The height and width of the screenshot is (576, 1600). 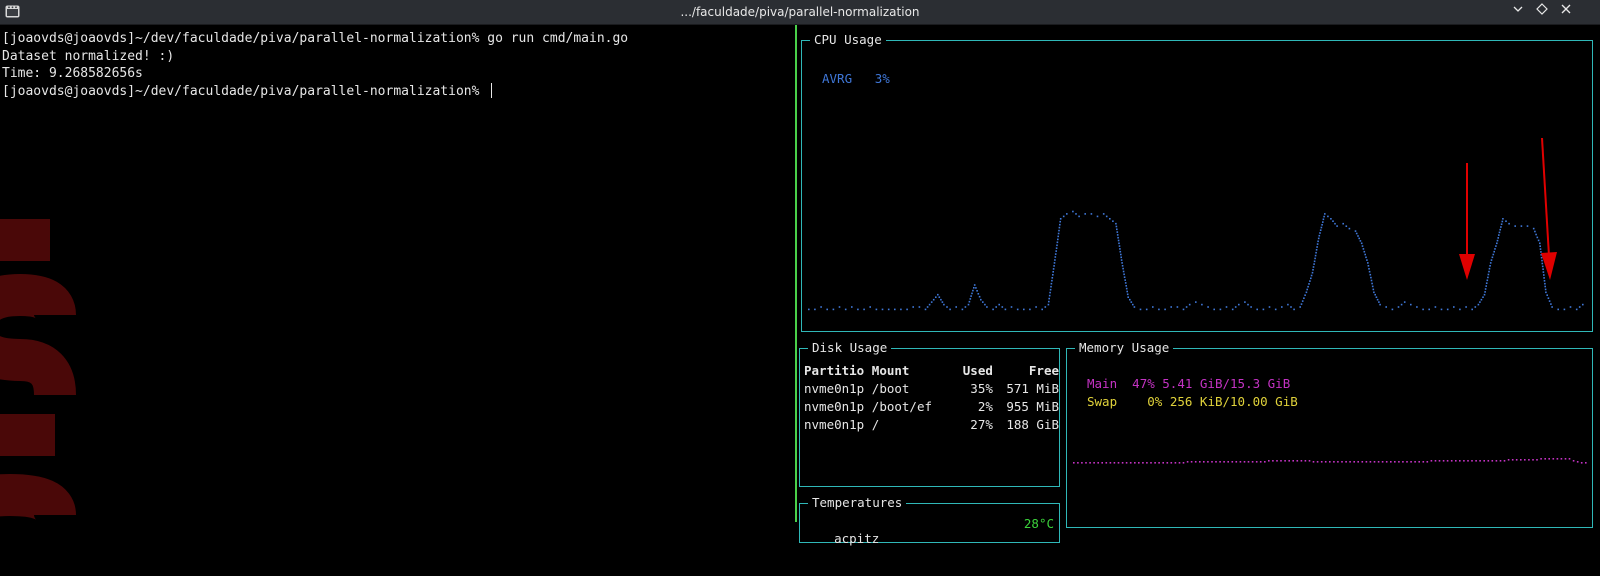 I want to click on disk-panel-title: Disk Usage, so click(x=850, y=347).